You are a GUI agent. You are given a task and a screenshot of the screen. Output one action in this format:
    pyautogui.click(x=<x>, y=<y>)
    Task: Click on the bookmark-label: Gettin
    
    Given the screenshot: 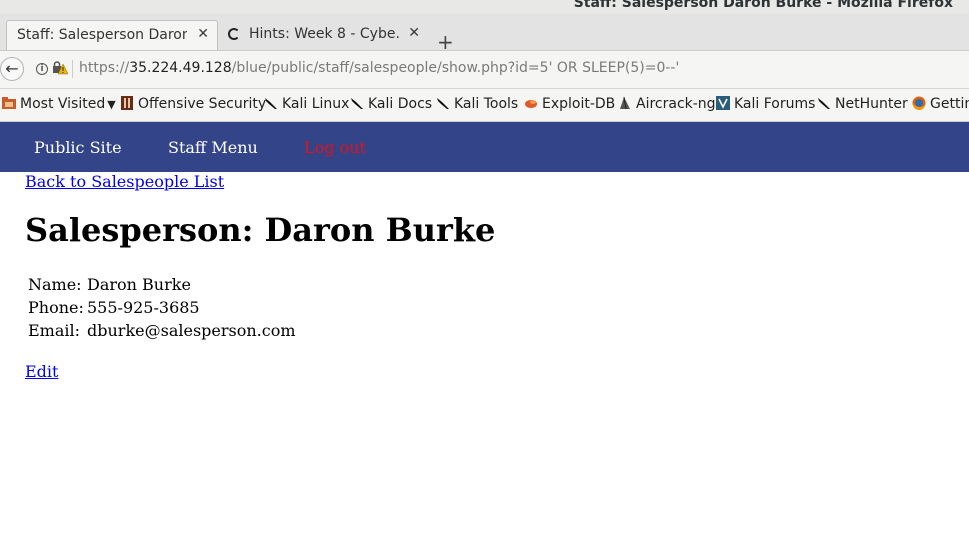 What is the action you would take?
    pyautogui.click(x=949, y=104)
    